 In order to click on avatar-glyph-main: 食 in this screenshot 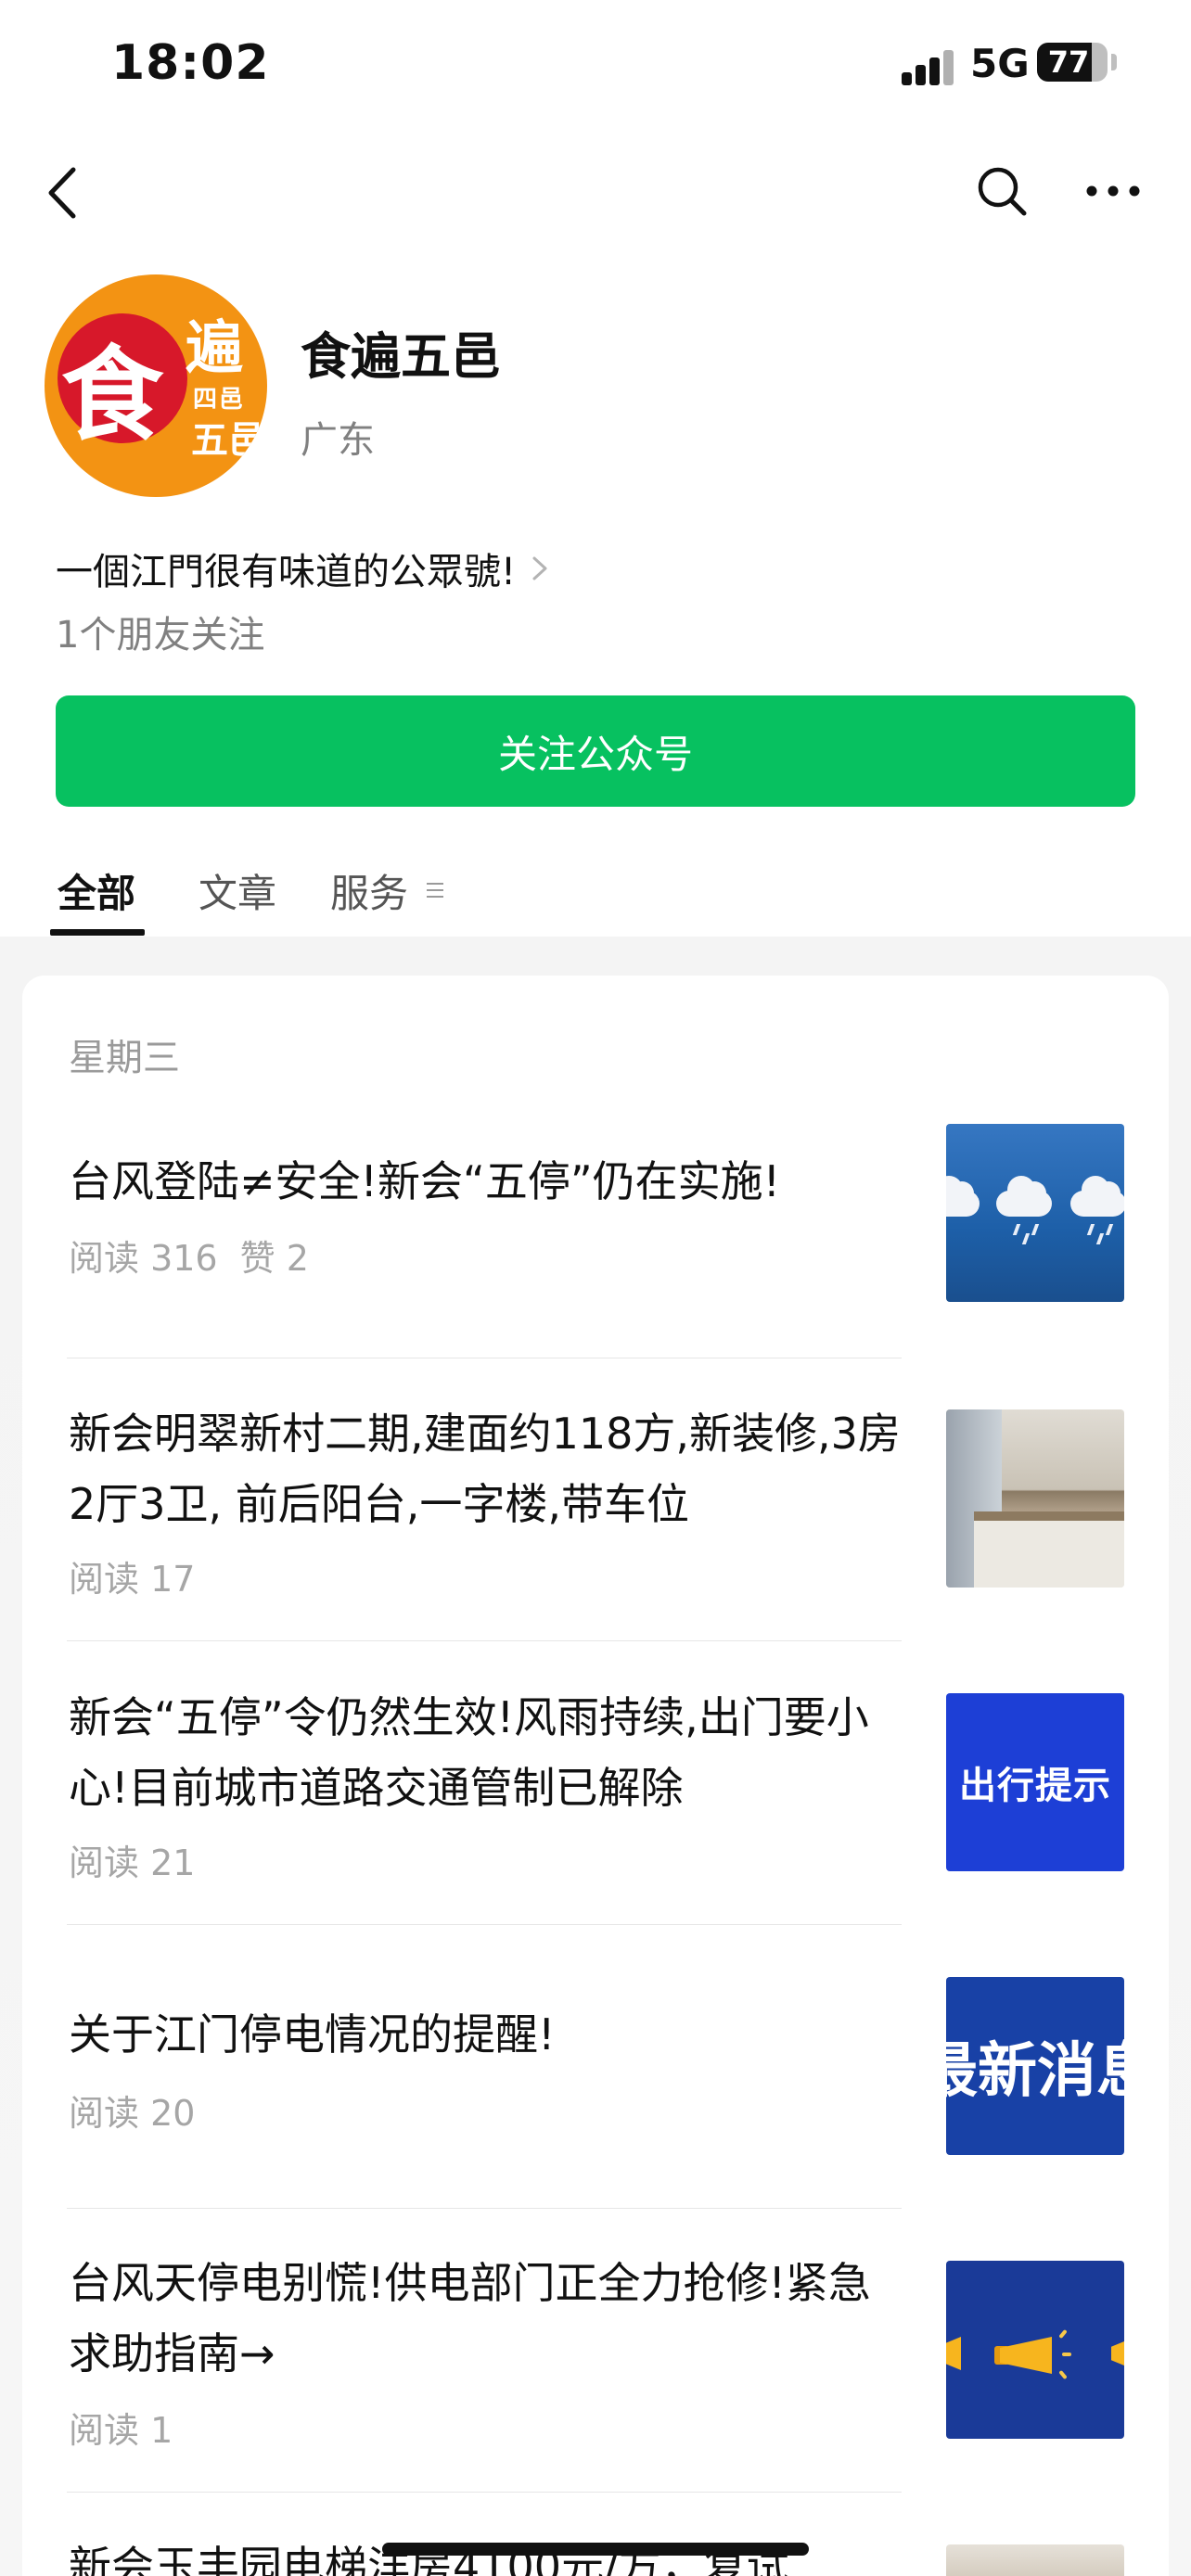, I will do `click(112, 395)`.